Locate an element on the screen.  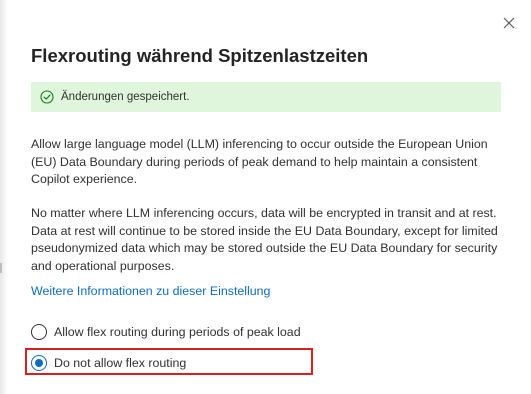
radio-label-do-not-allow: Do not allow flex routing is located at coordinates (120, 363).